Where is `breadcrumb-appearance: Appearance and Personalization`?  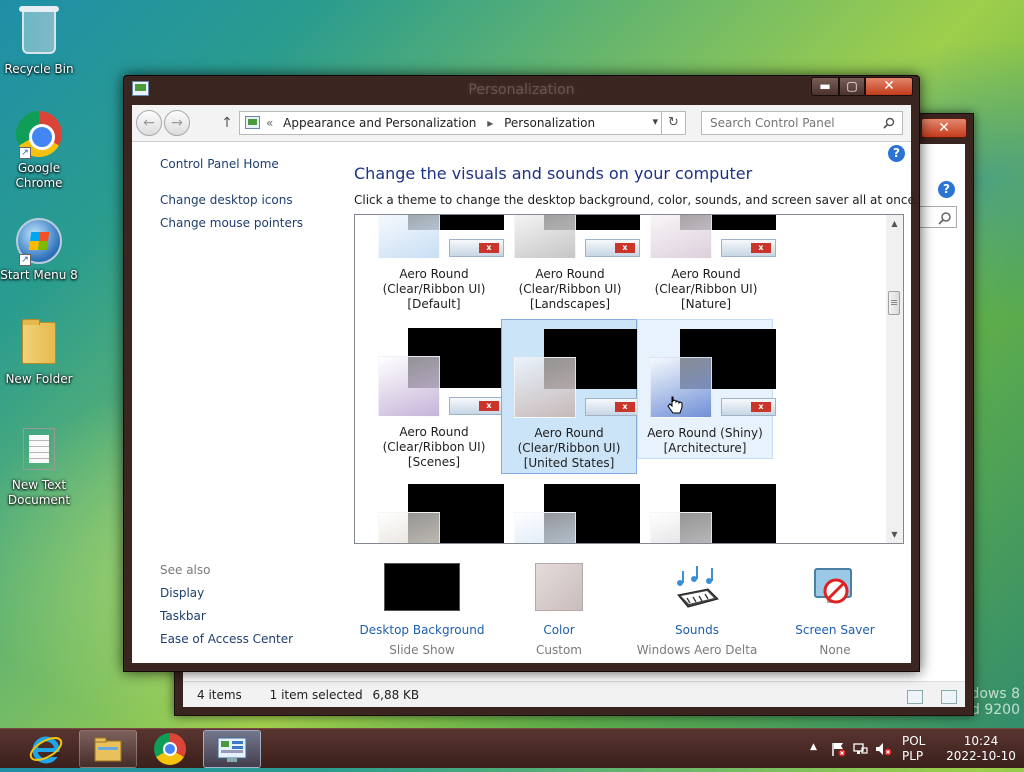
breadcrumb-appearance: Appearance and Personalization is located at coordinates (379, 123).